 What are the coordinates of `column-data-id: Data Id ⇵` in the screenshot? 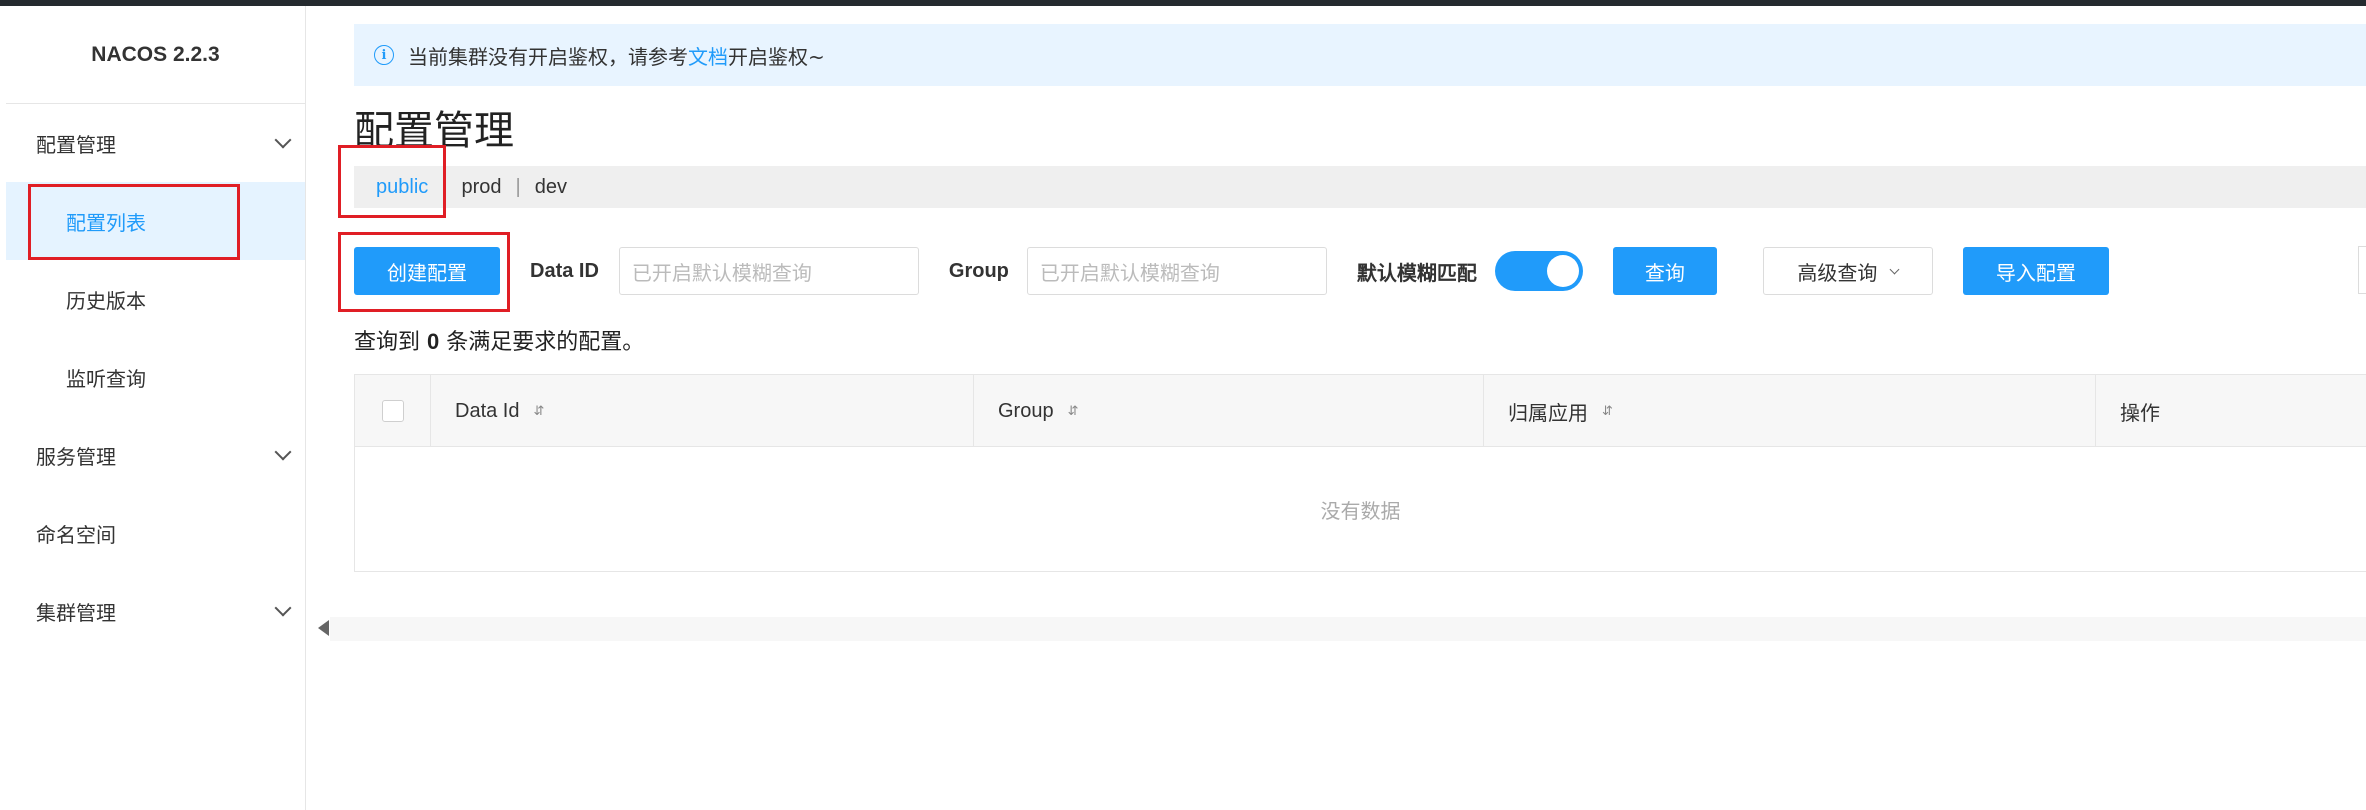 It's located at (702, 411).